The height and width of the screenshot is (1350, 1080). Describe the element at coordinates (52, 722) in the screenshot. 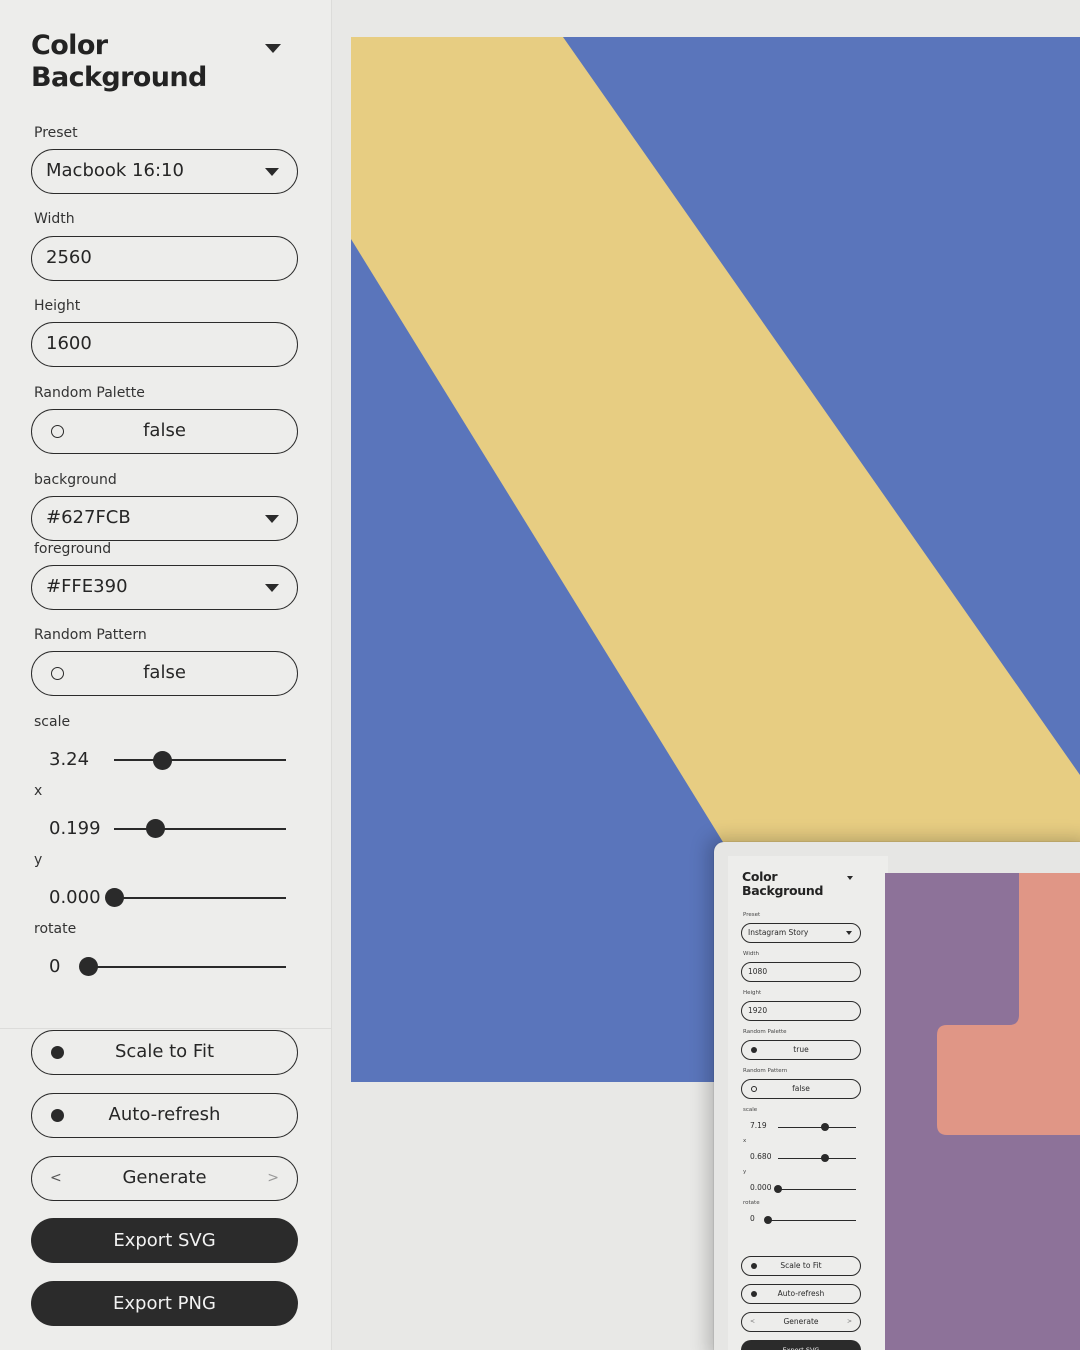

I see `scale-label: scale` at that location.